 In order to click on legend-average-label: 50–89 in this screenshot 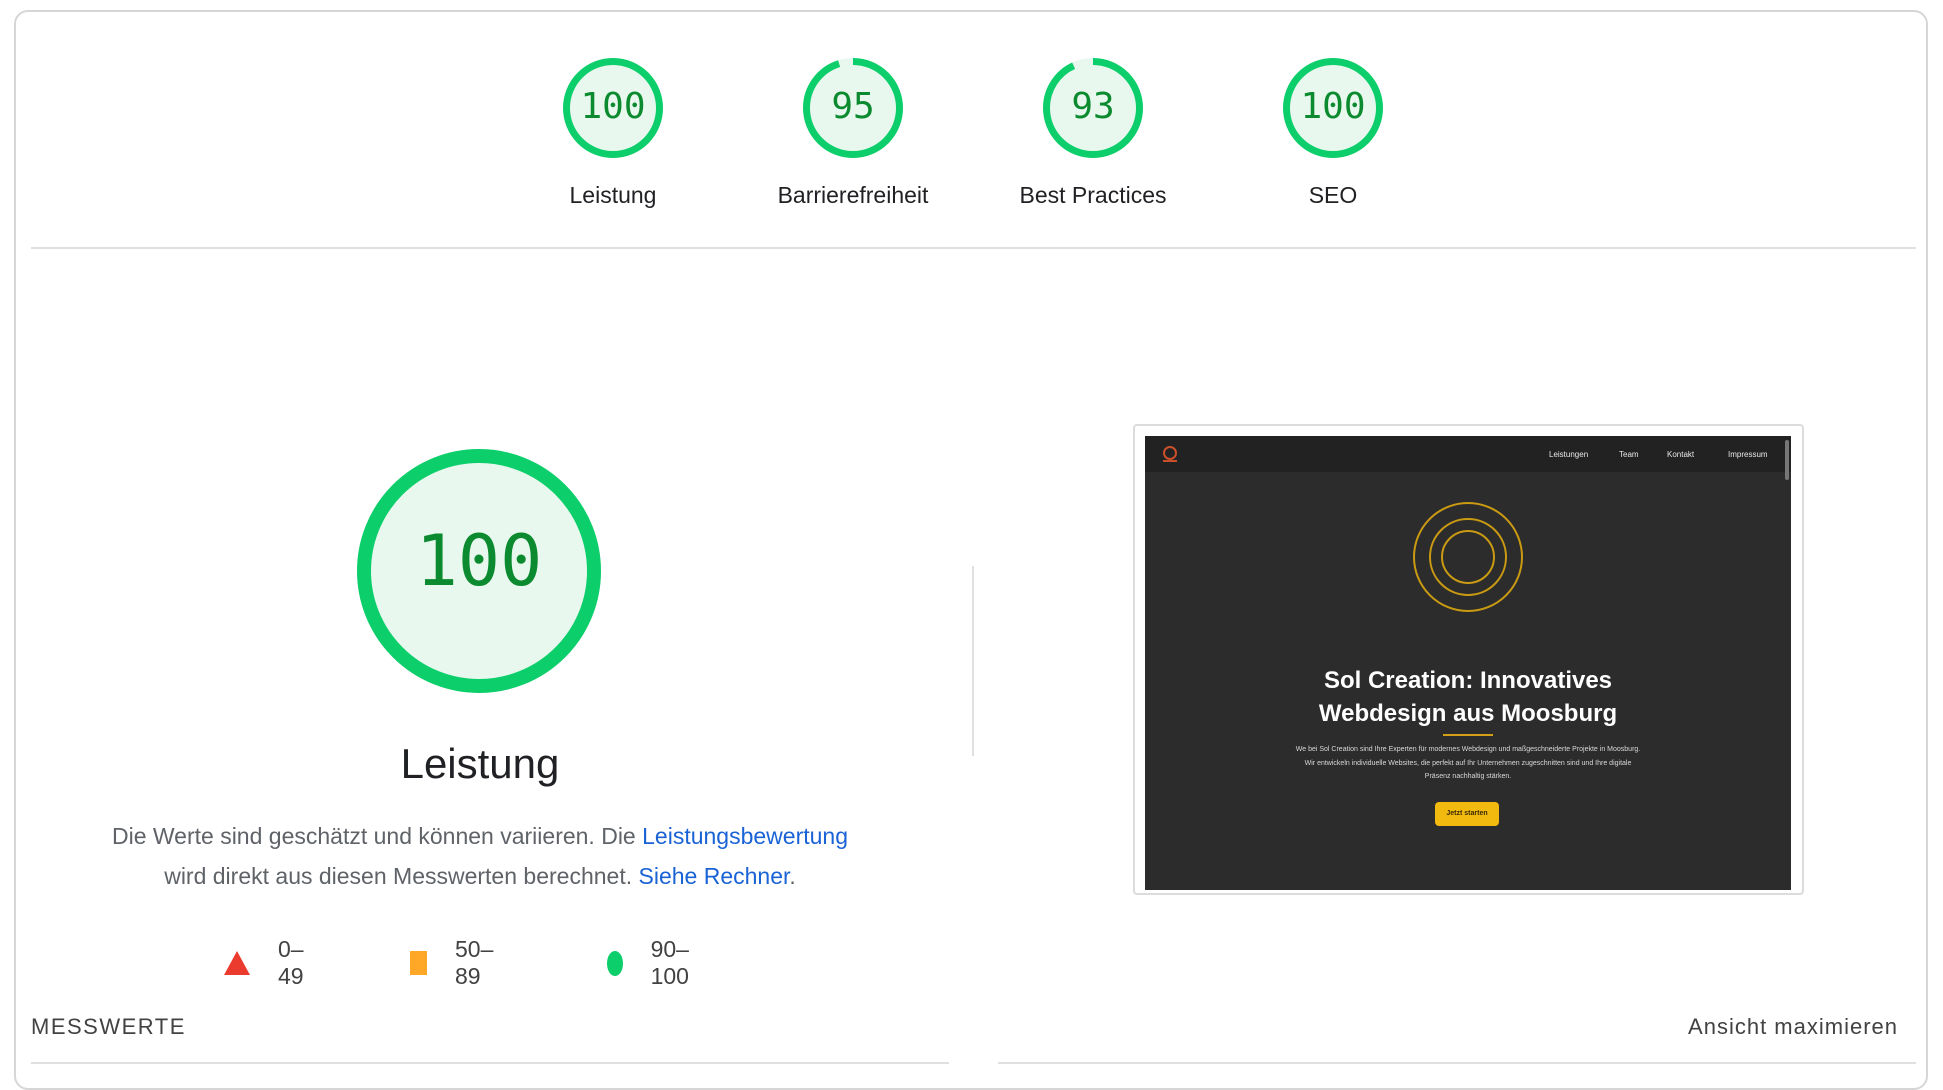, I will do `click(474, 962)`.